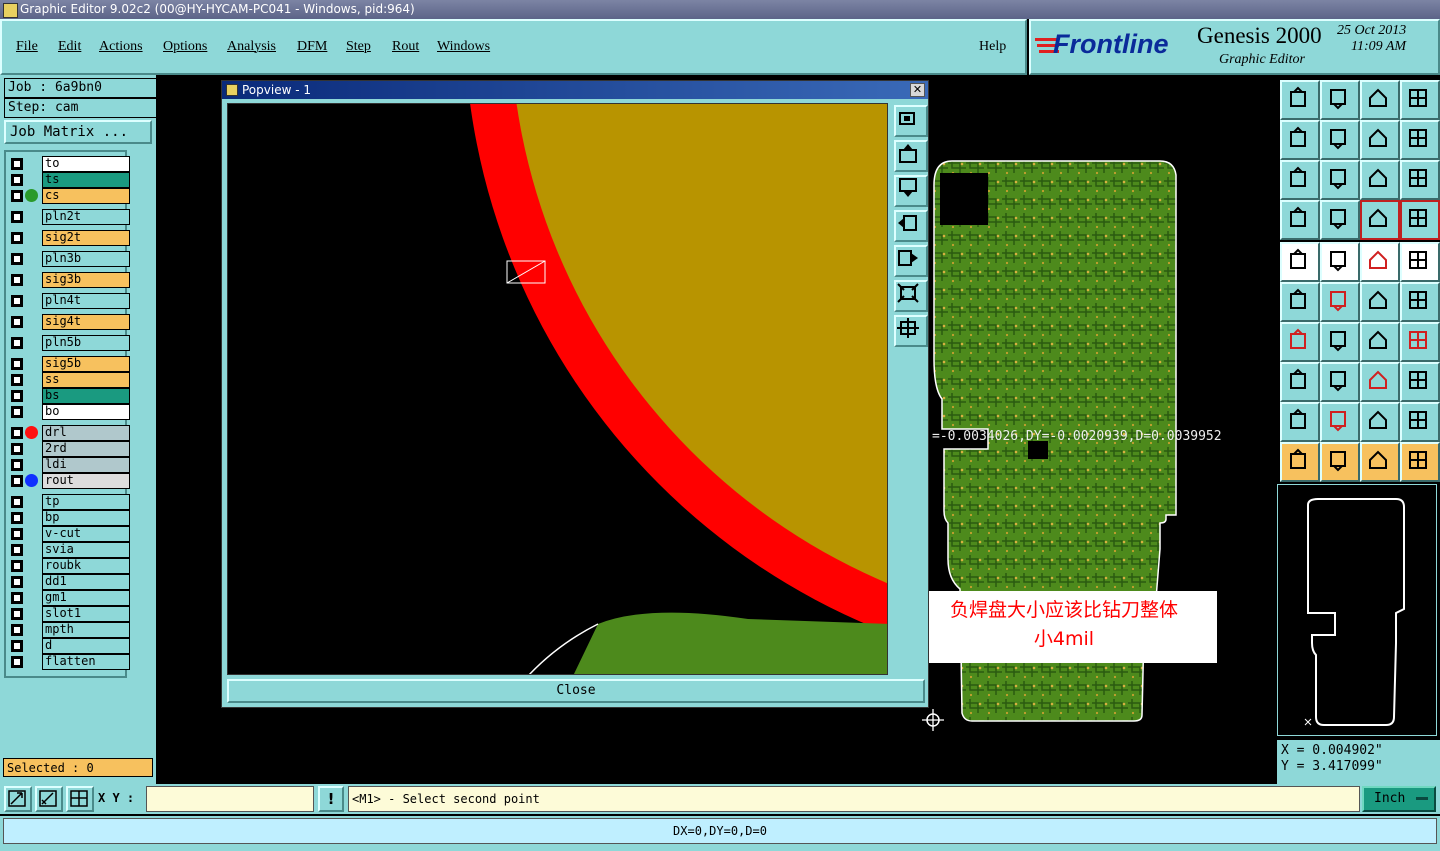 This screenshot has height=851, width=1440. What do you see at coordinates (1420, 262) in the screenshot?
I see `tool-circle-button` at bounding box center [1420, 262].